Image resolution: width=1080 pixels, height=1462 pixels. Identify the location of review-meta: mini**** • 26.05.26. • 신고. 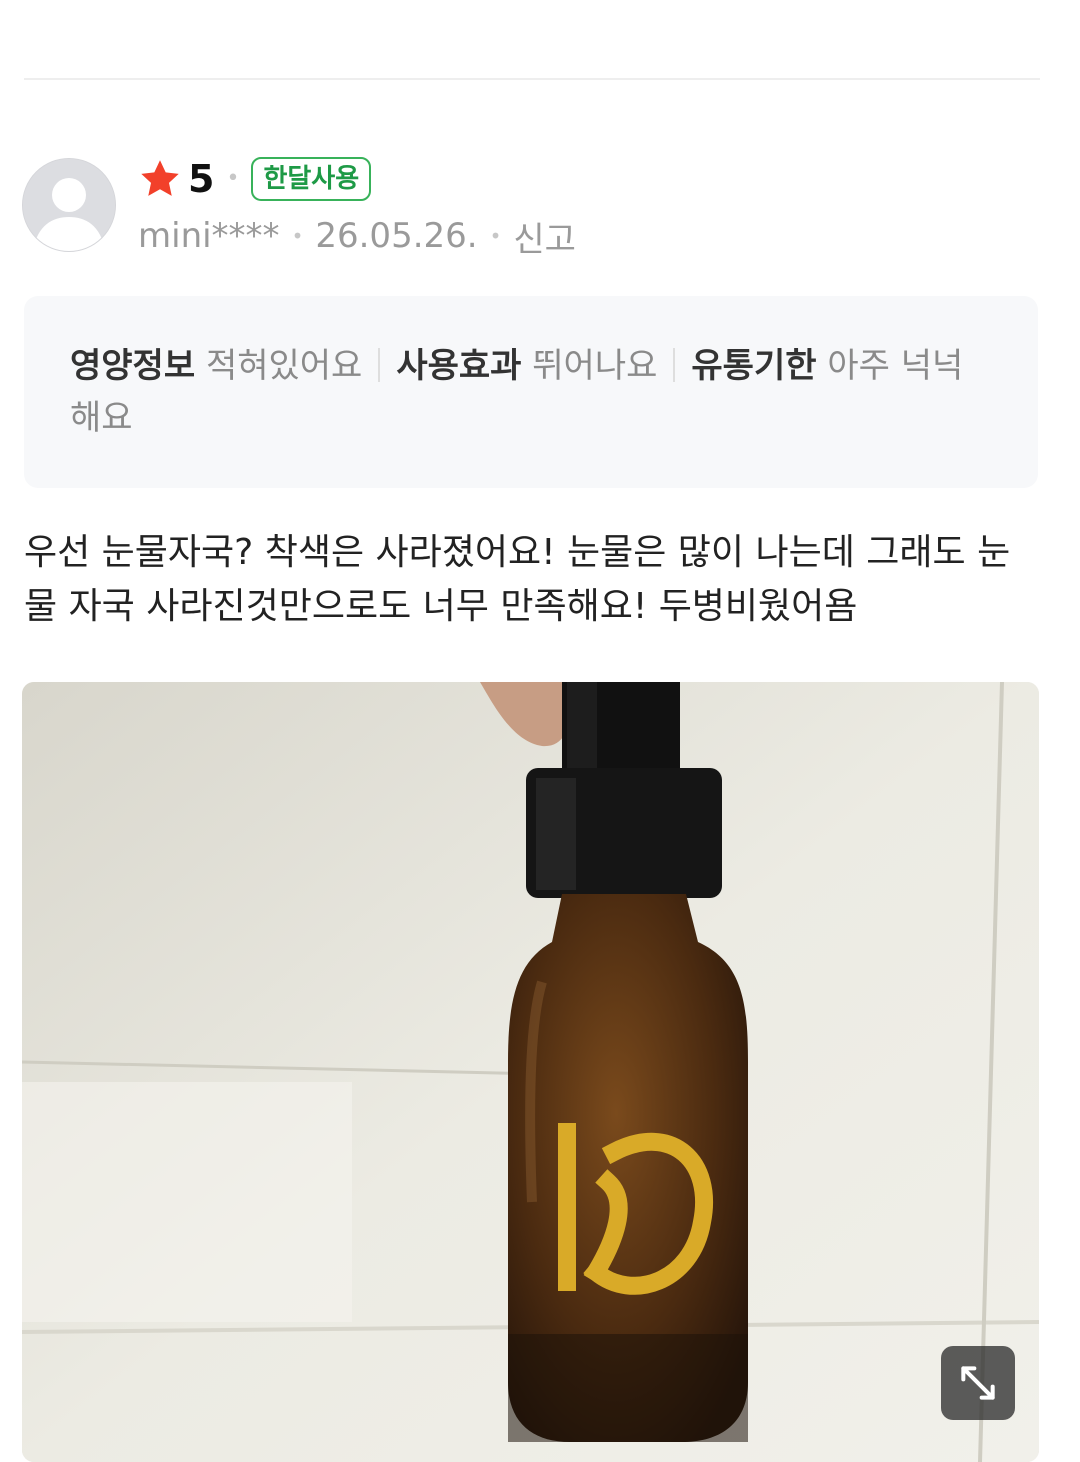
(357, 236).